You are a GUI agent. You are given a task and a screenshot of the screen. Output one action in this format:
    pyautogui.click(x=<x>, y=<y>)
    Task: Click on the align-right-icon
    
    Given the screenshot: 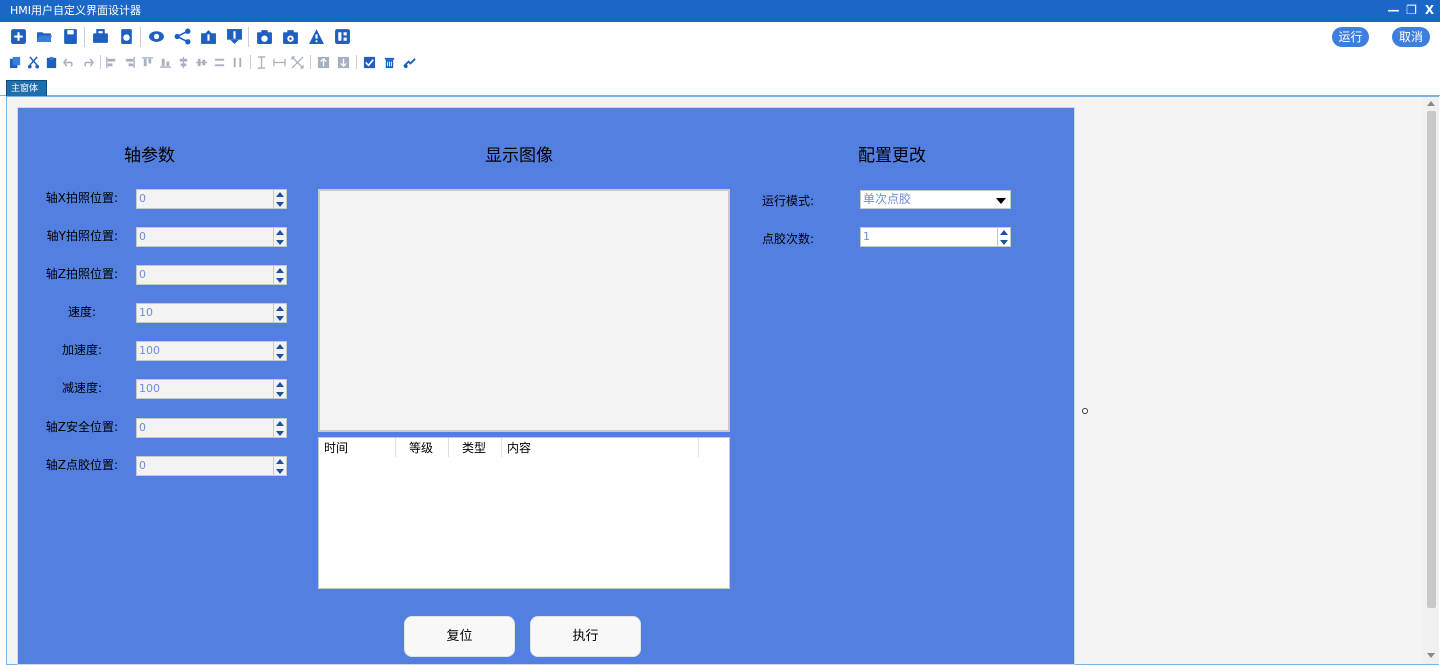 What is the action you would take?
    pyautogui.click(x=129, y=62)
    